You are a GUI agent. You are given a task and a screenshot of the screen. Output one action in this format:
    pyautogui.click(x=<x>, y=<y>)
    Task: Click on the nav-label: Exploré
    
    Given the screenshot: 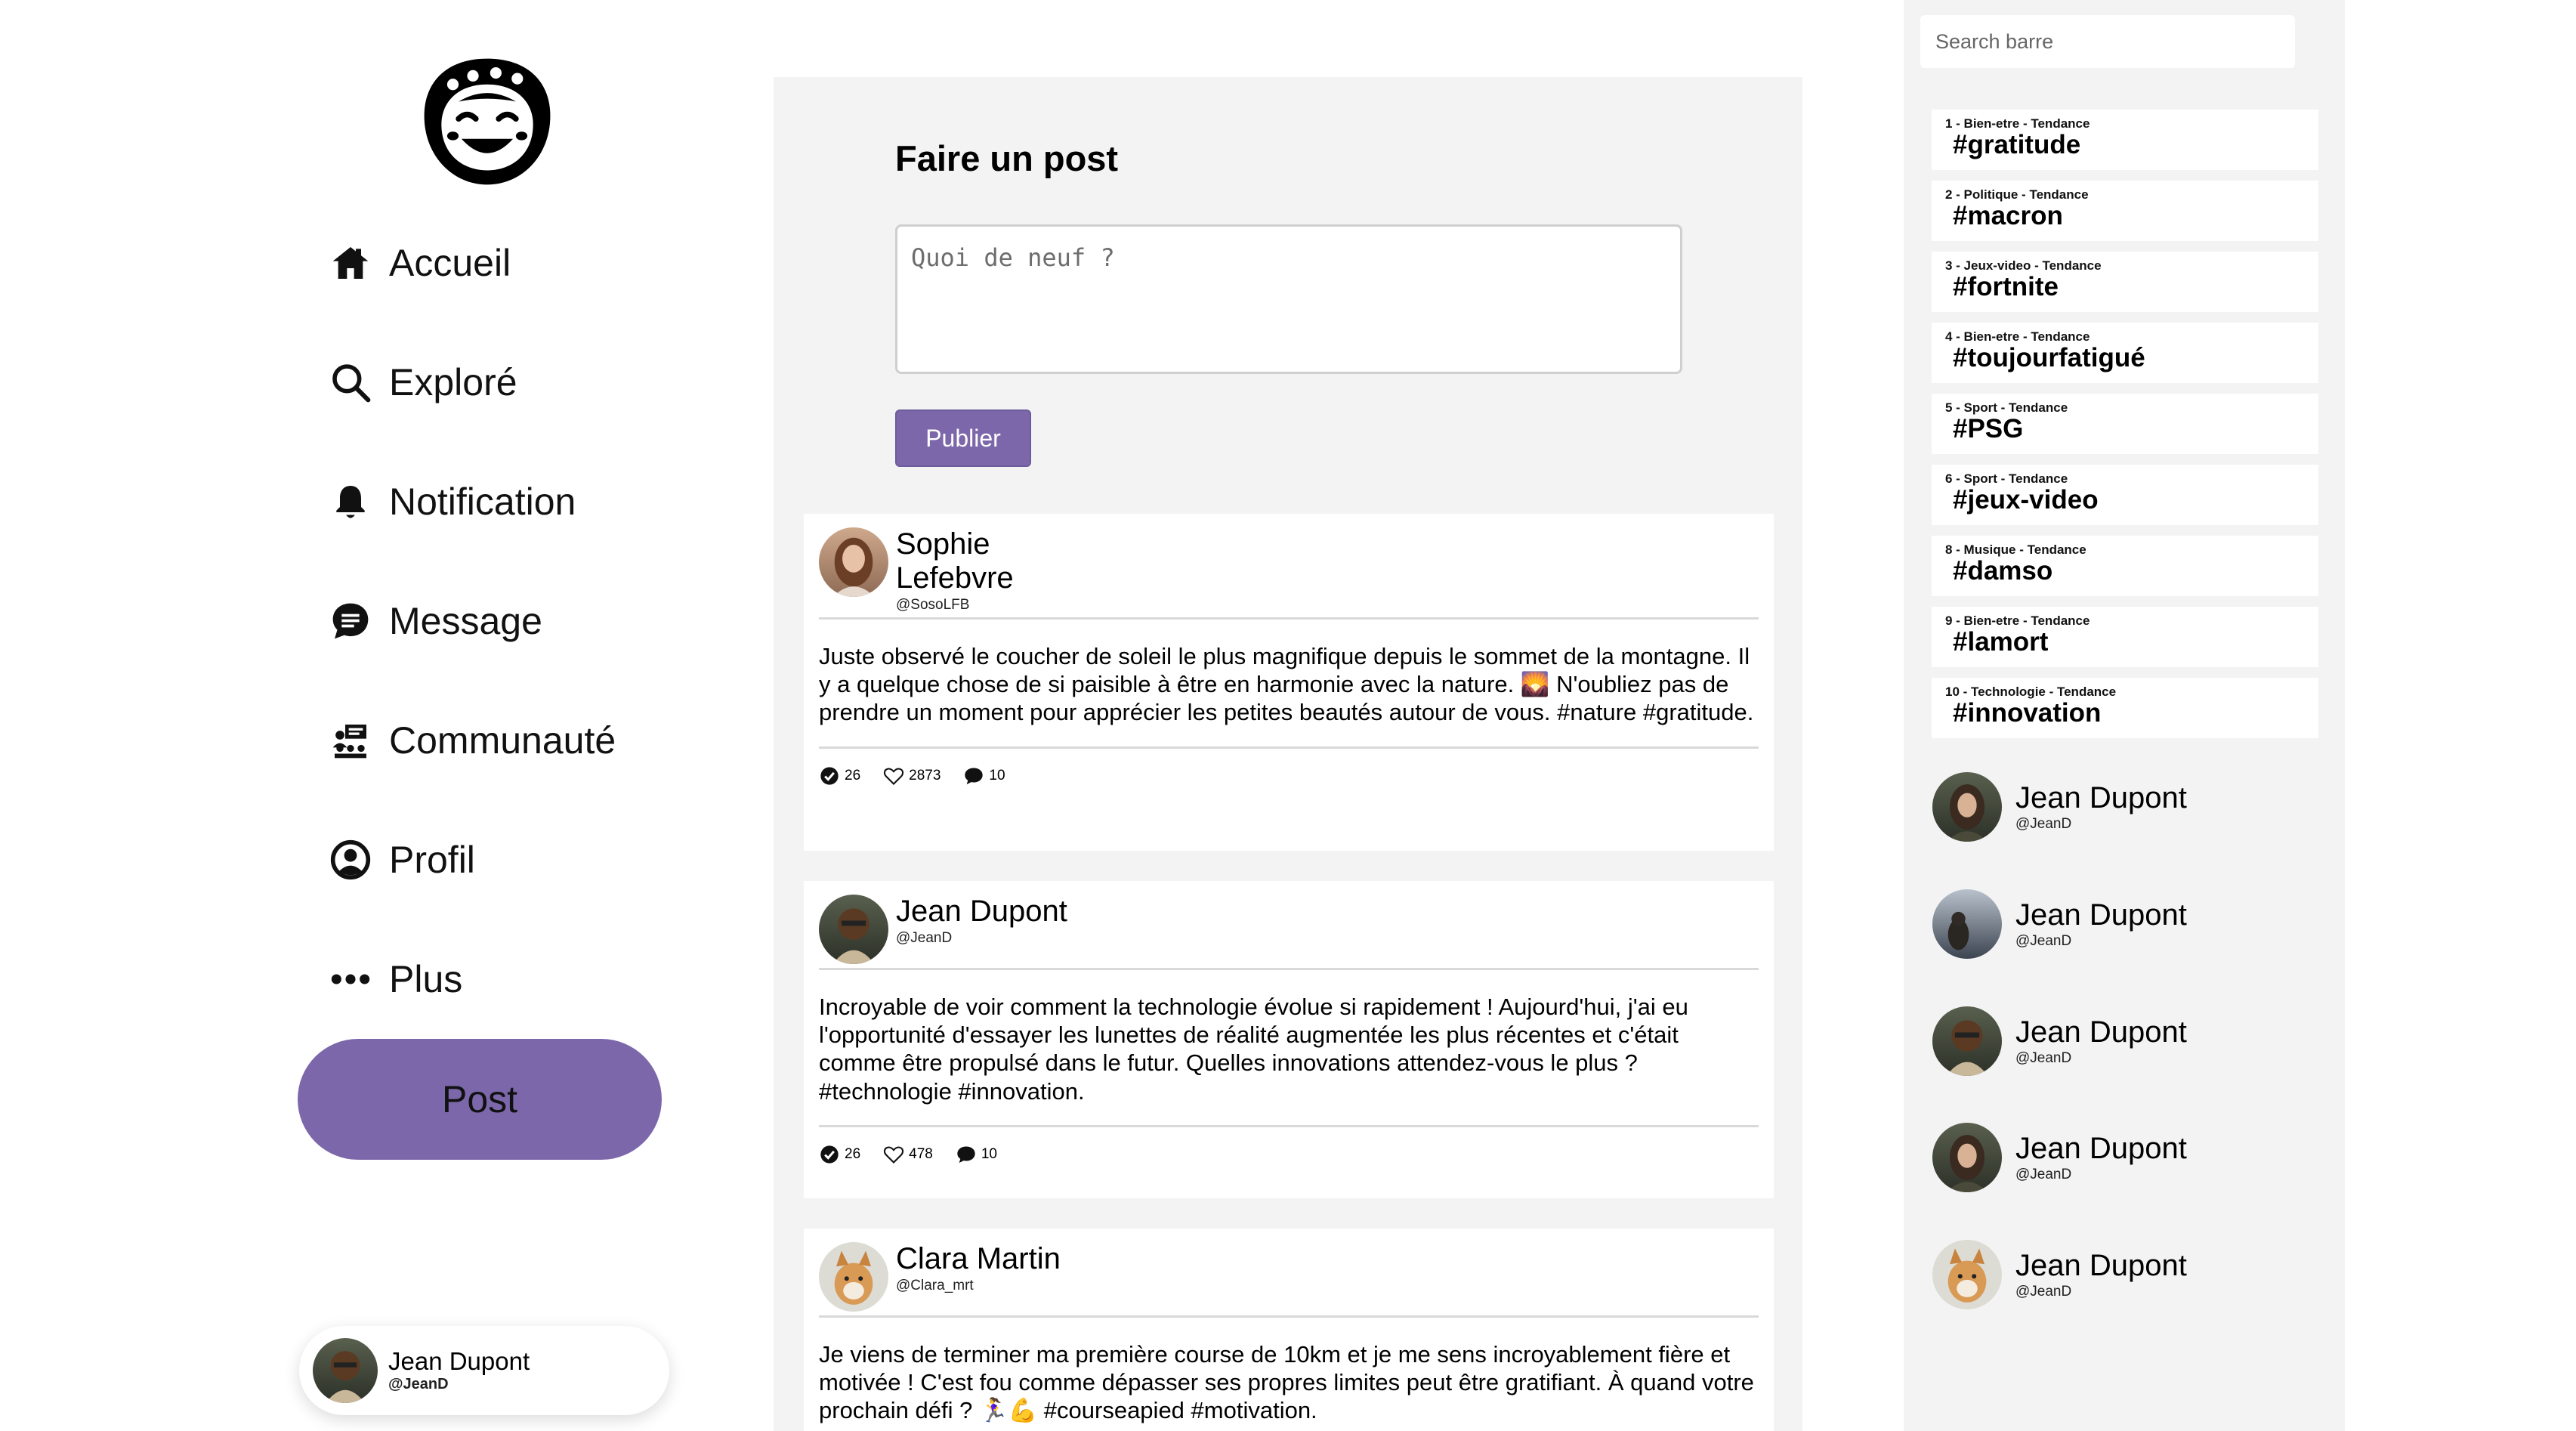 What is the action you would take?
    pyautogui.click(x=453, y=382)
    